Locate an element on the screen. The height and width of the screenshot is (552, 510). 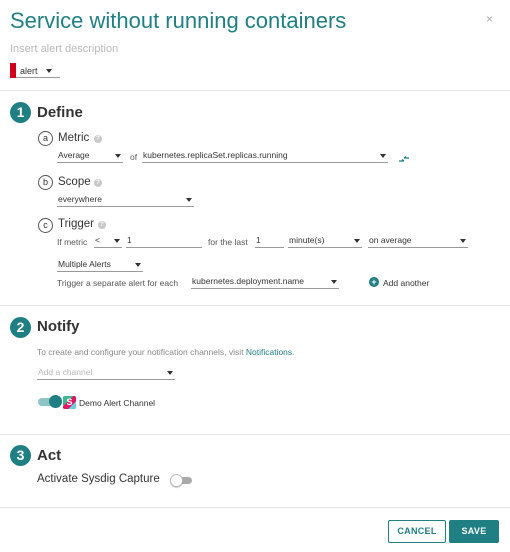
operator-select: < is located at coordinates (108, 241).